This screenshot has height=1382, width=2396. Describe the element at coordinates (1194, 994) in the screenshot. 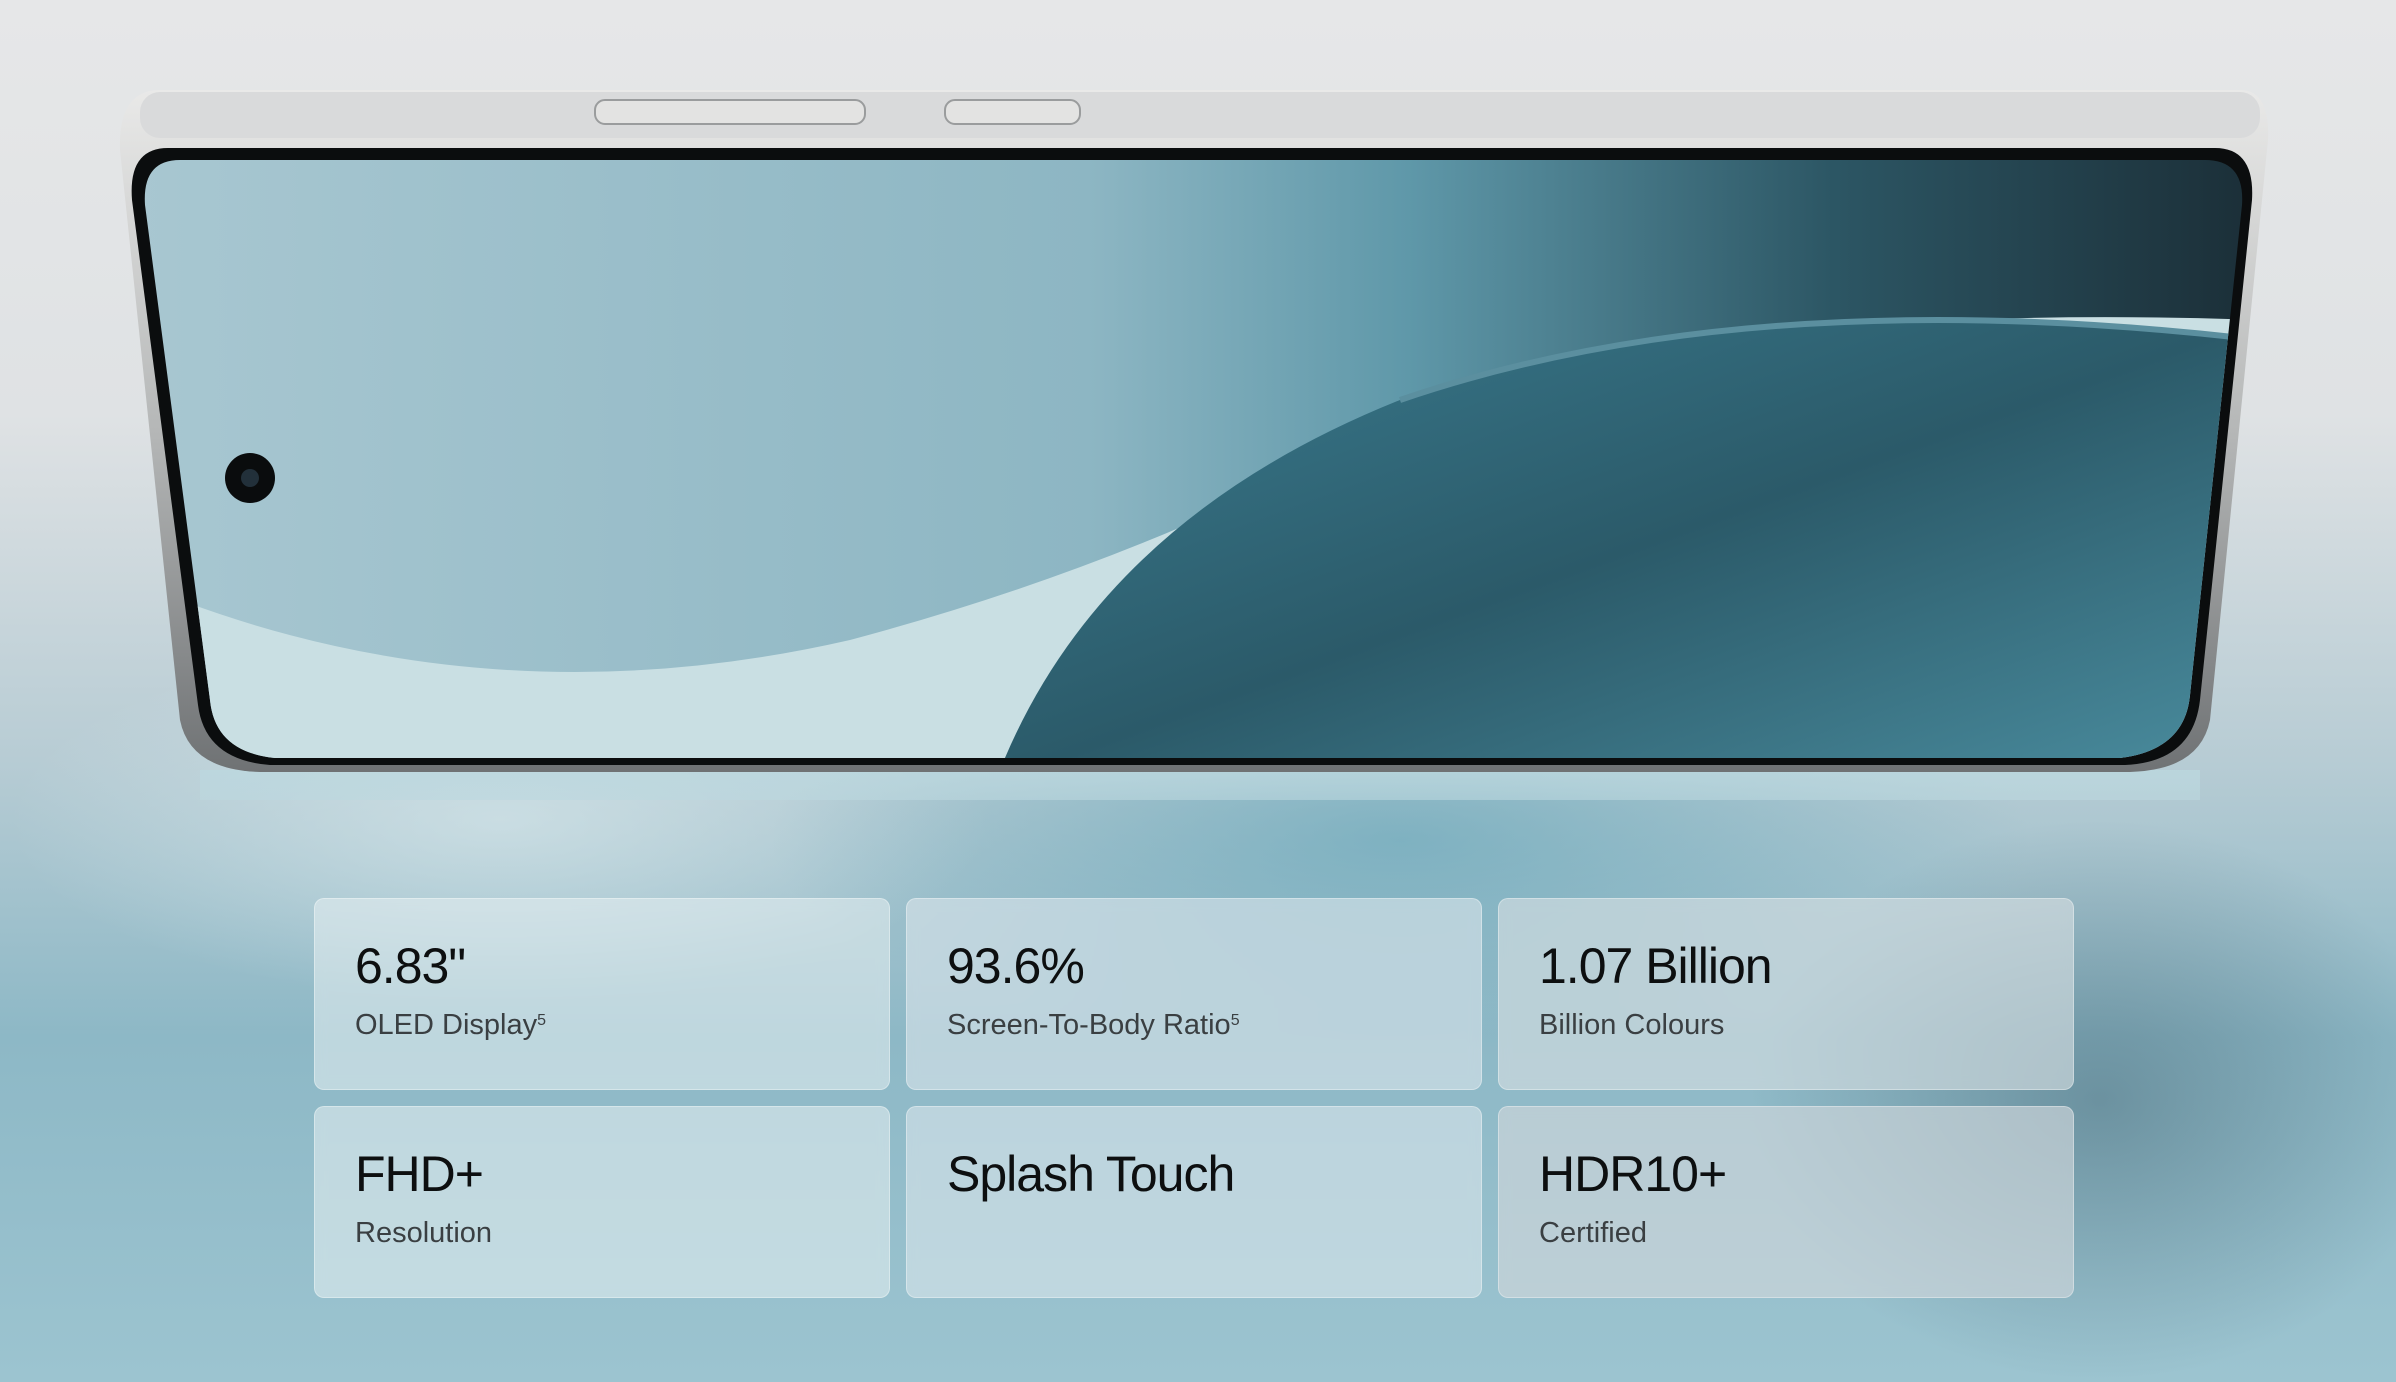

I see `spec-card-ratio: 93.6% Screen-To-Body Ratio5` at that location.